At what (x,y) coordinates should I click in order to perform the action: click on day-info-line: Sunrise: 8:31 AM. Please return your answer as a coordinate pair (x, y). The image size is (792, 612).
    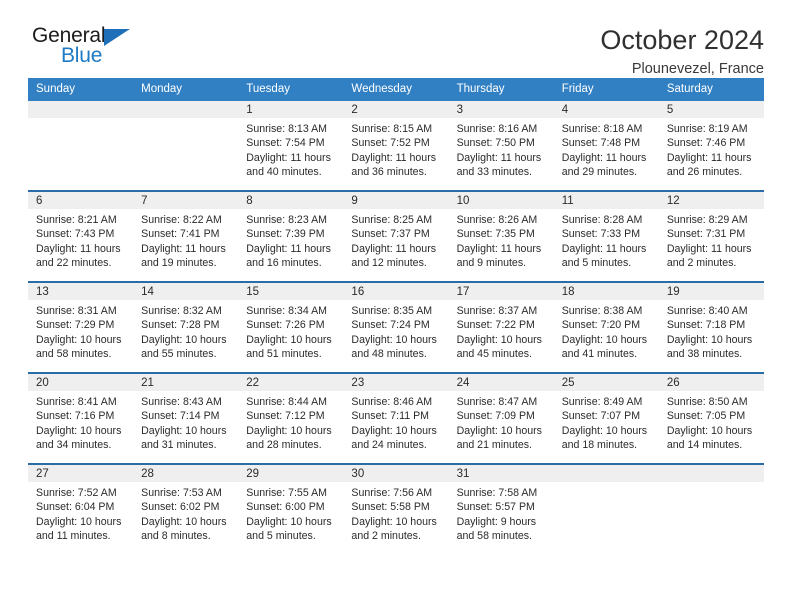
    Looking at the image, I should click on (76, 311).